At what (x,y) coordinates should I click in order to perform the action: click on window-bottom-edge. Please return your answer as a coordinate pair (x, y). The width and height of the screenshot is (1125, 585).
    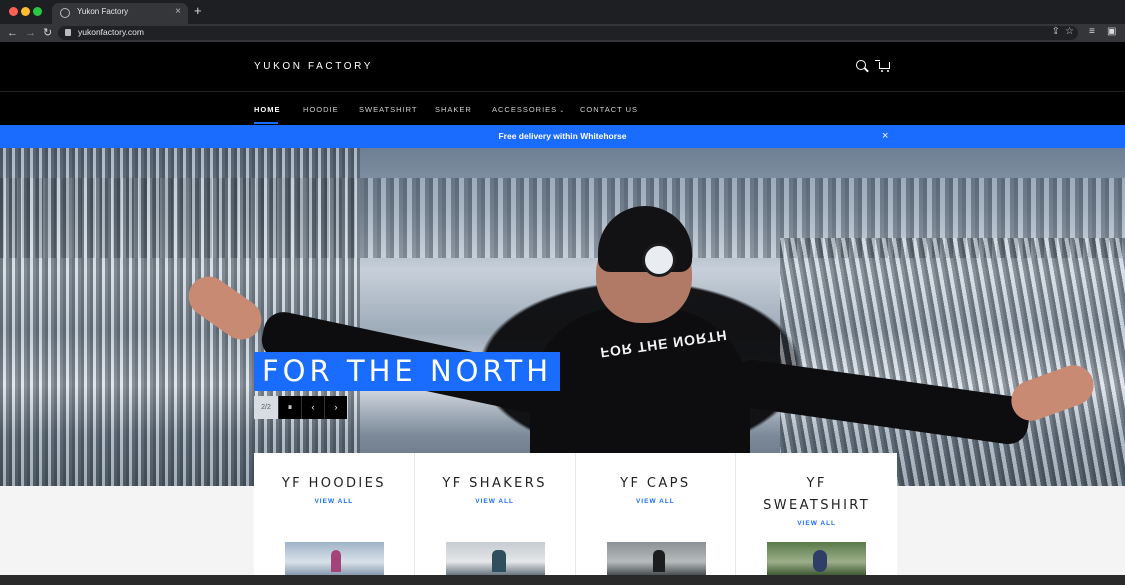
    Looking at the image, I should click on (562, 580).